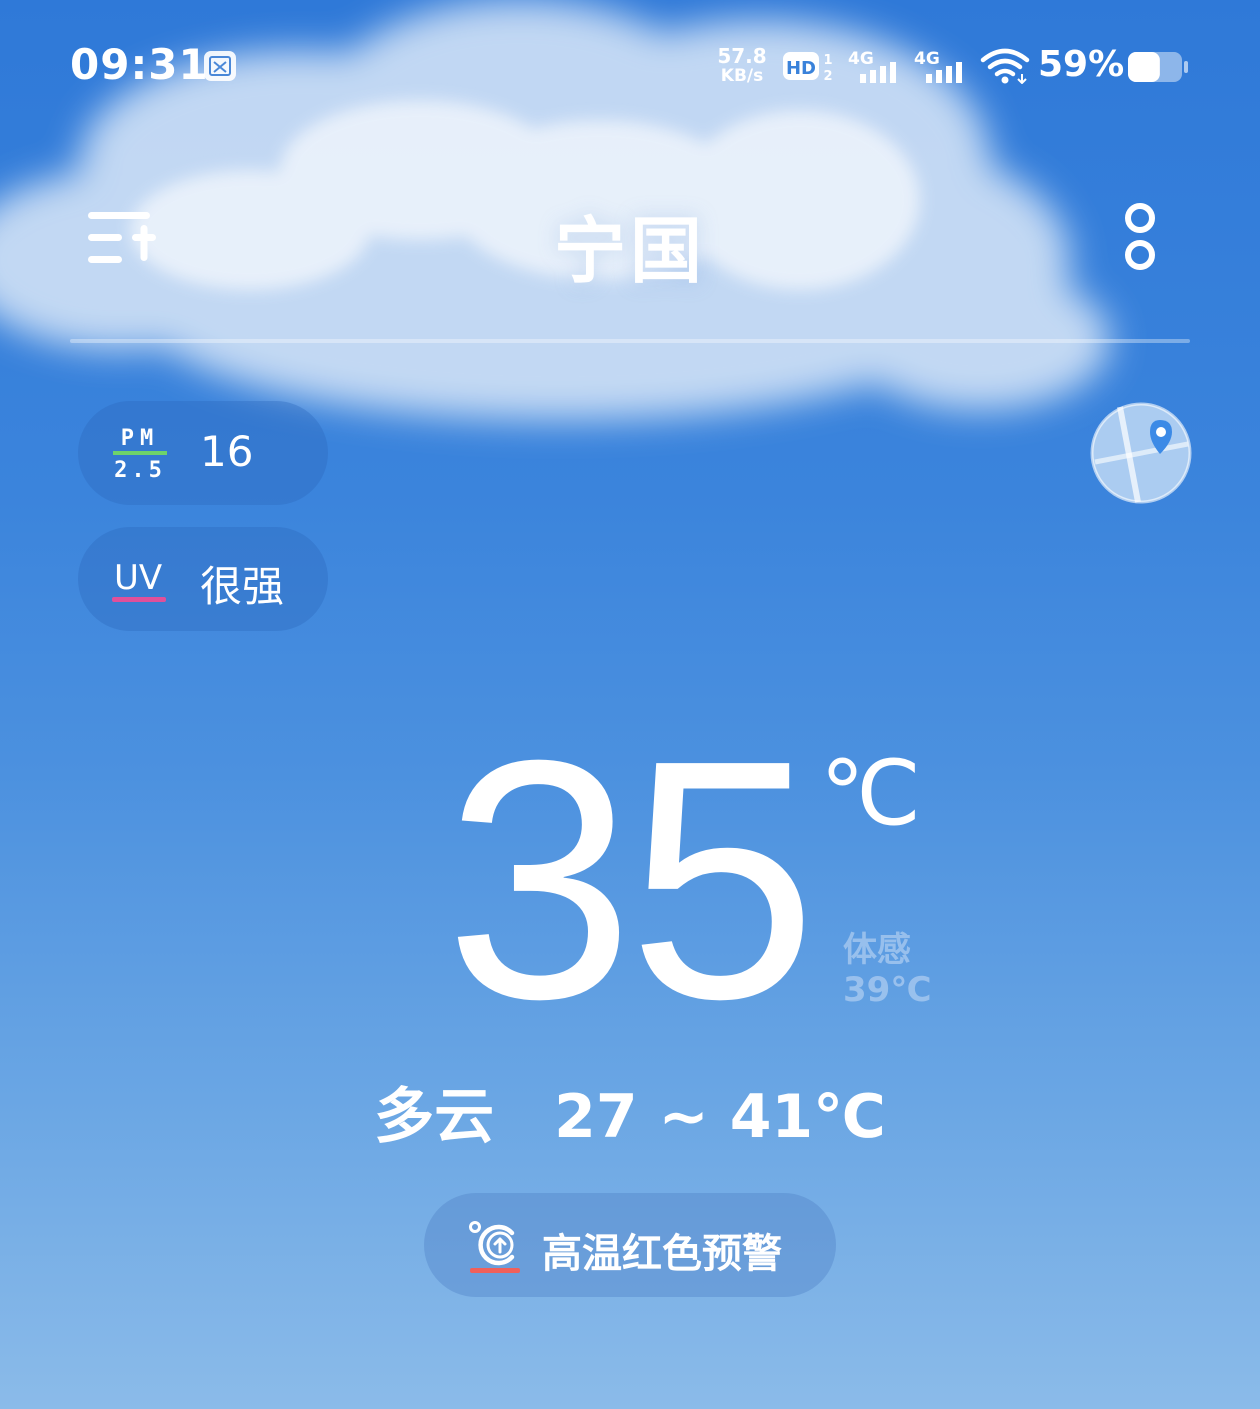 This screenshot has width=1260, height=1409. Describe the element at coordinates (662, 1254) in the screenshot. I see `alert-text: 高温红色预警` at that location.